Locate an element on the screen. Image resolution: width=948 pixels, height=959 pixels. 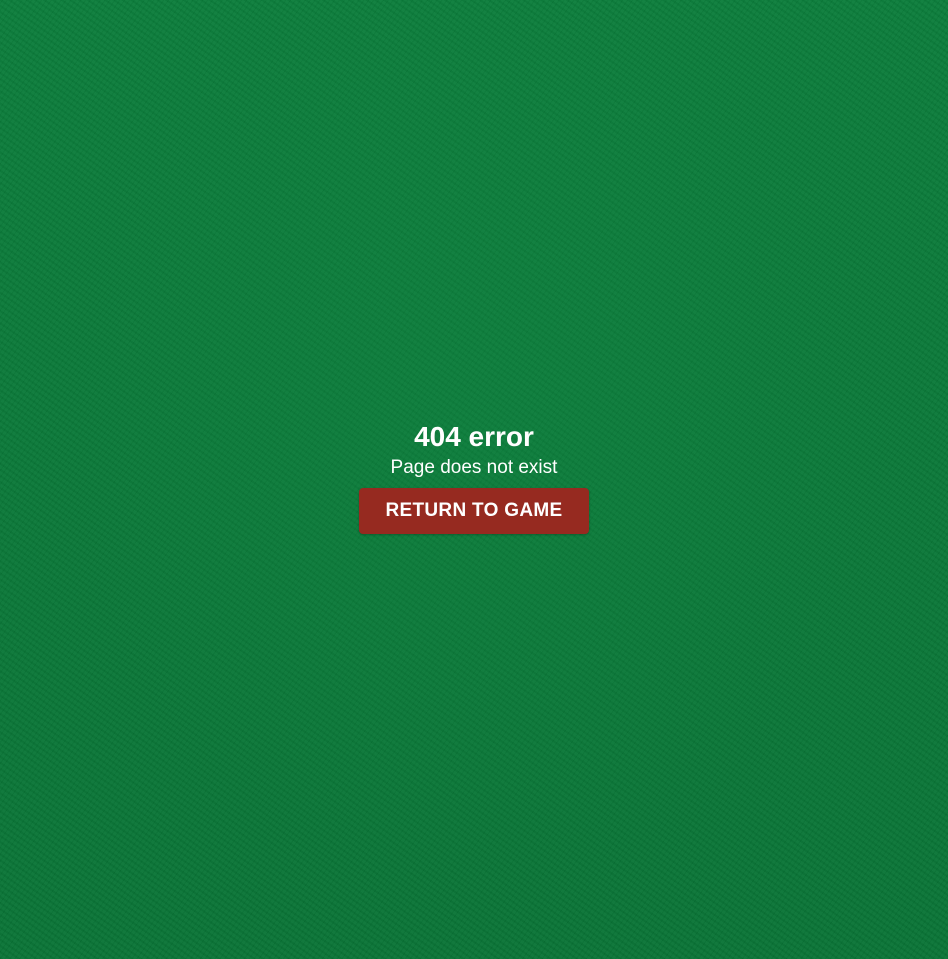
return-to-game-button: RETURN TO GAME is located at coordinates (474, 511).